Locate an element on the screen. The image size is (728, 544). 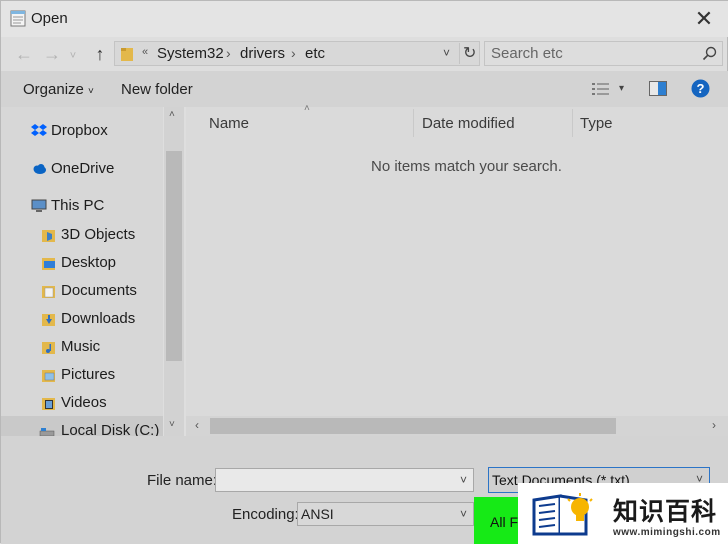
divider is located at coordinates (459, 53).